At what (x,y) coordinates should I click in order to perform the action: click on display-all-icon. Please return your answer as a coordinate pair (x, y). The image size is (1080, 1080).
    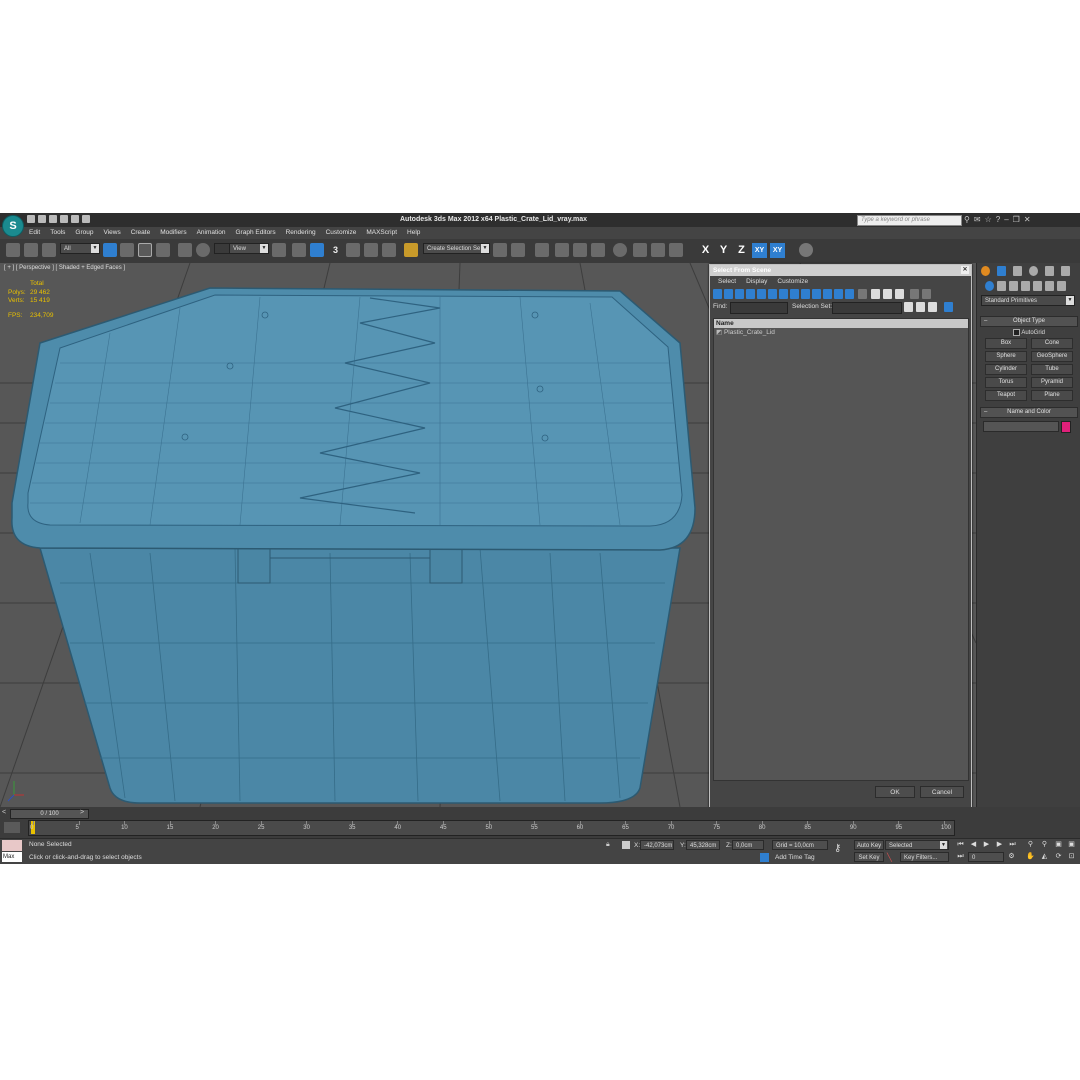
    Looking at the image, I should click on (849, 294).